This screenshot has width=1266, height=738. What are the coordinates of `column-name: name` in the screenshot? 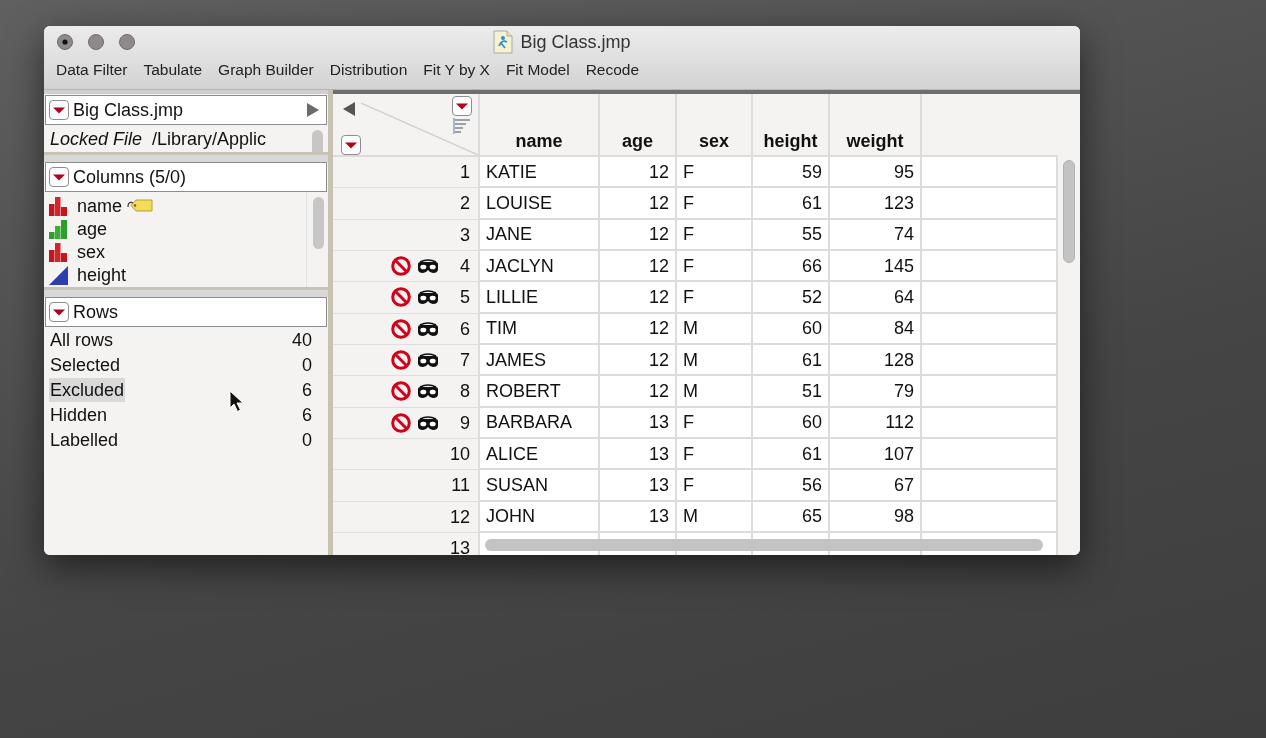 It's located at (100, 205).